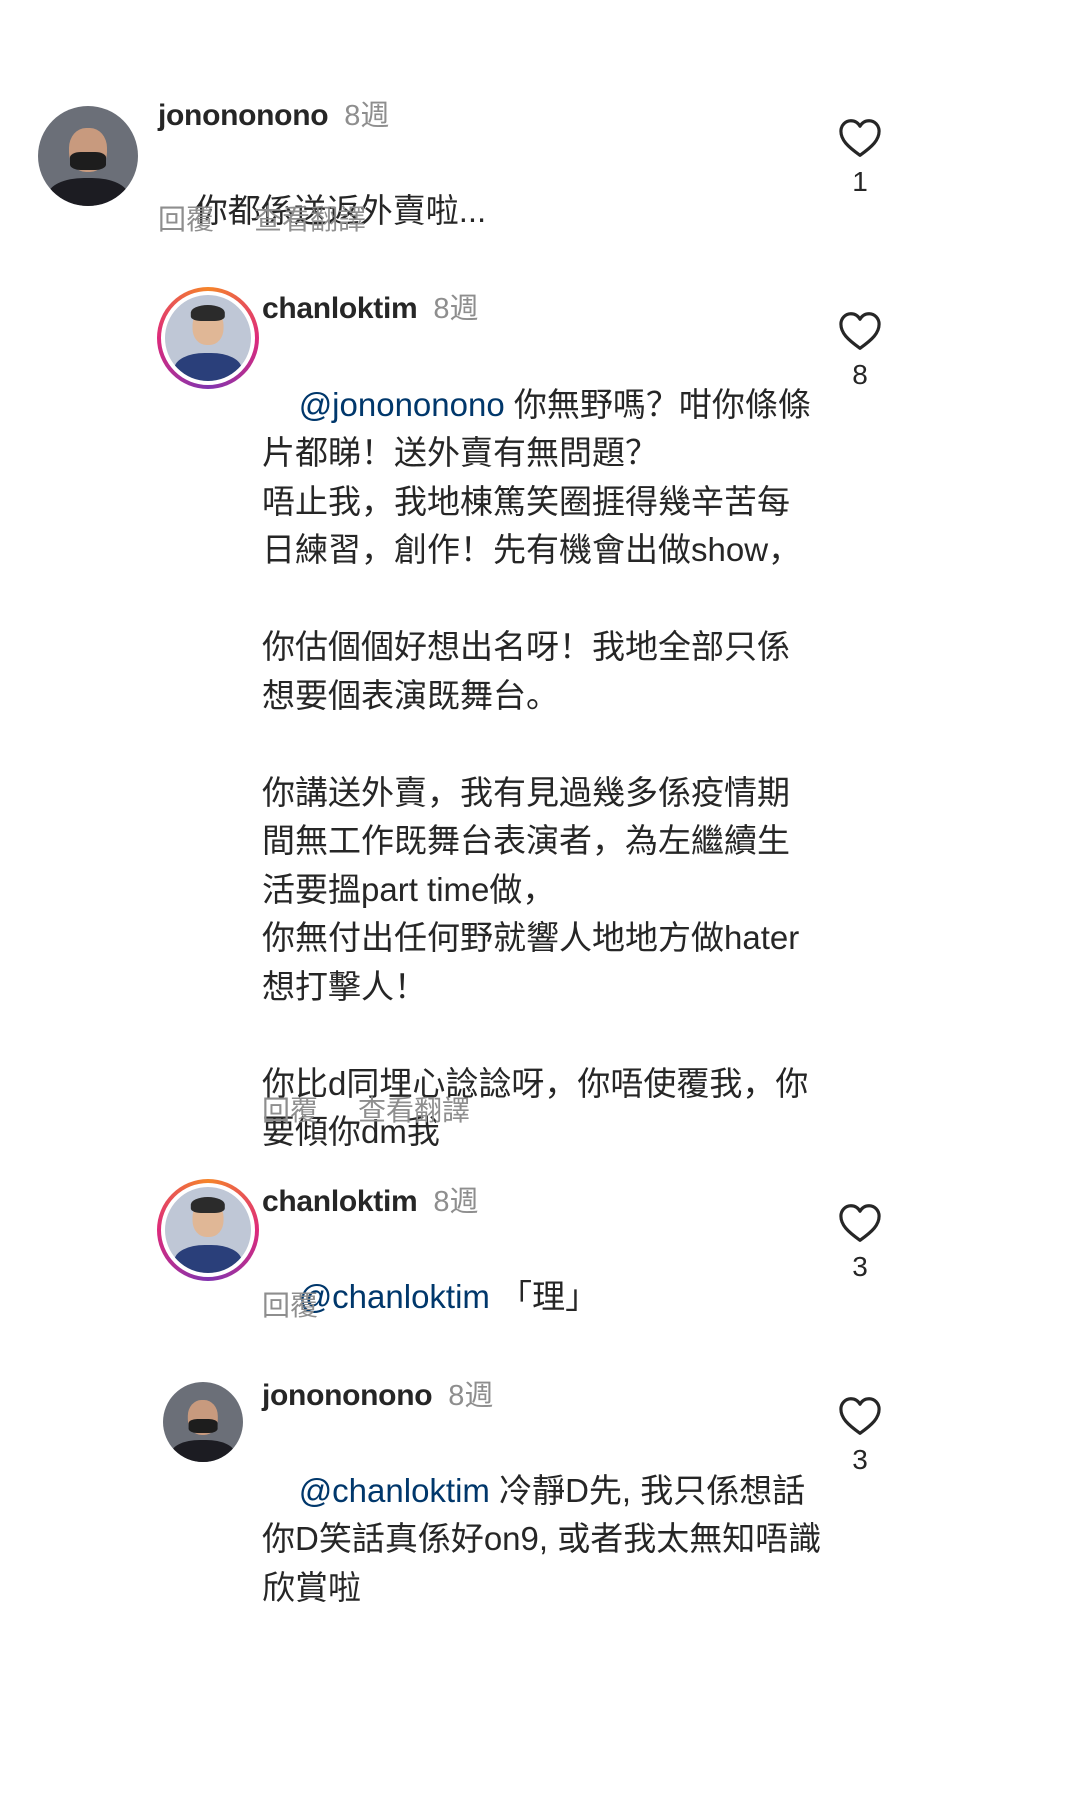  I want to click on like-button: 1, so click(860, 158).